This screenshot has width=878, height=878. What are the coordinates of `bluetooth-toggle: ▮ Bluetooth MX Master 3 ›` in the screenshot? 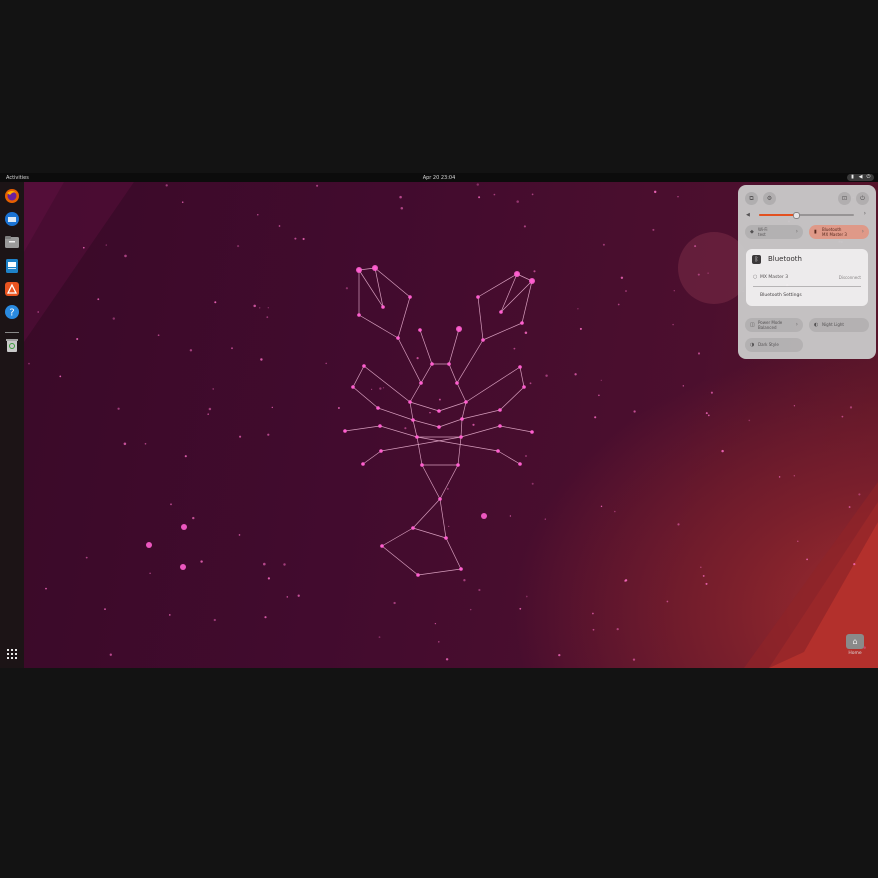 It's located at (839, 232).